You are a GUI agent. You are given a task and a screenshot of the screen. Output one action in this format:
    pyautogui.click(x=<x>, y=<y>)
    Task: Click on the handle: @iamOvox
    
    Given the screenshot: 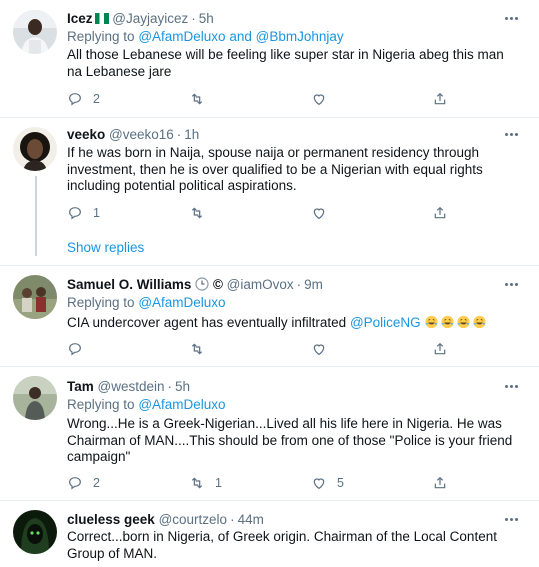 What is the action you would take?
    pyautogui.click(x=260, y=284)
    